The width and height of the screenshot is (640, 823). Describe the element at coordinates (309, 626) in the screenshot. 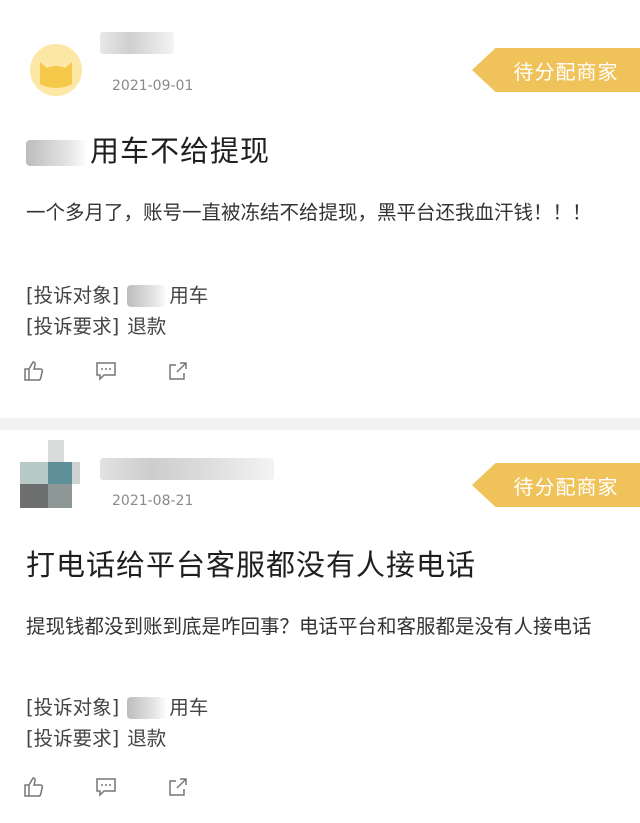

I see `post-body: 提现钱都没到账到底是咋回事？电话平台和客服都是没有人接电话` at that location.